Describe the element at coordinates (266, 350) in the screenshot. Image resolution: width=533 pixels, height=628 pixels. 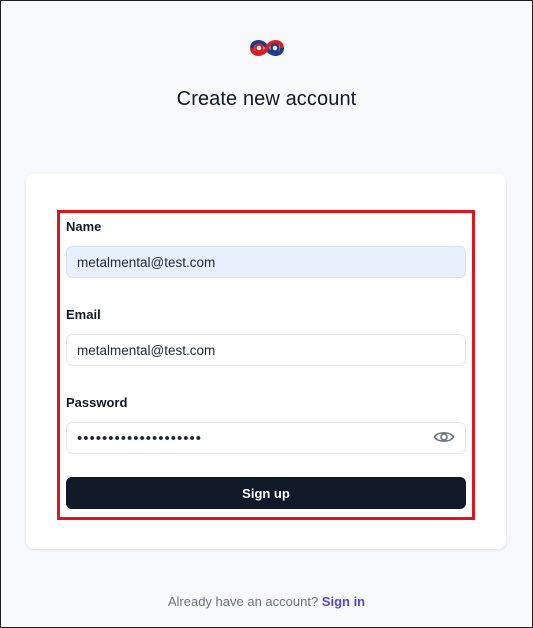
I see `email-field` at that location.